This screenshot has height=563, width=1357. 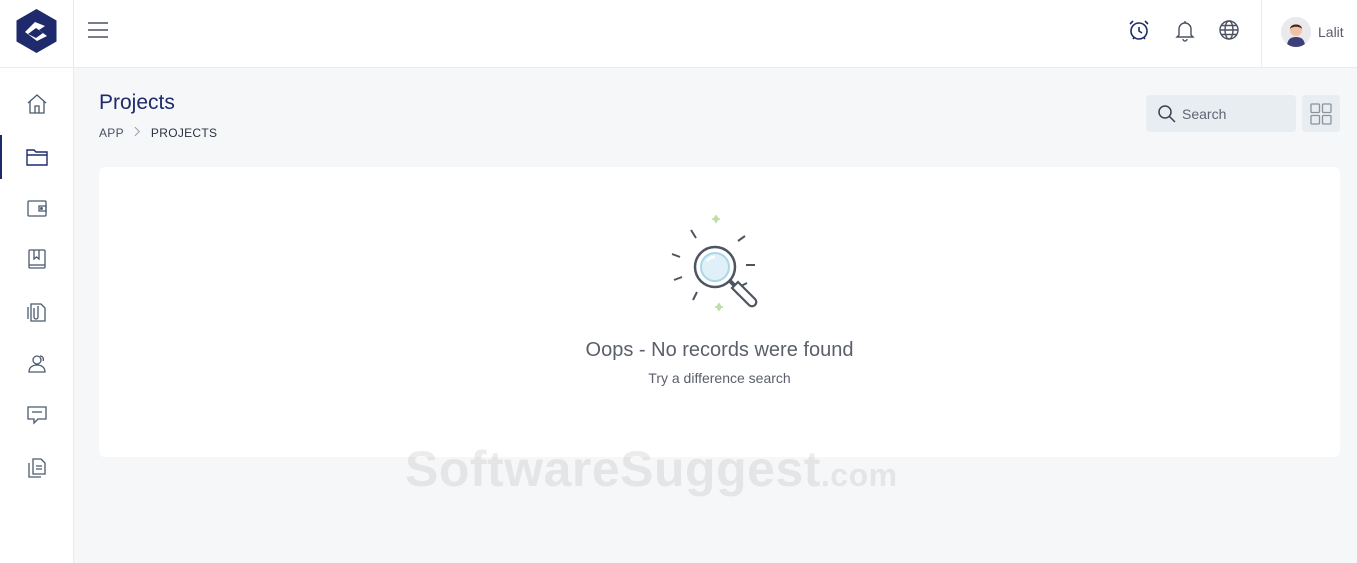 I want to click on watermark: SoftwareSuggest.com, so click(x=651, y=469).